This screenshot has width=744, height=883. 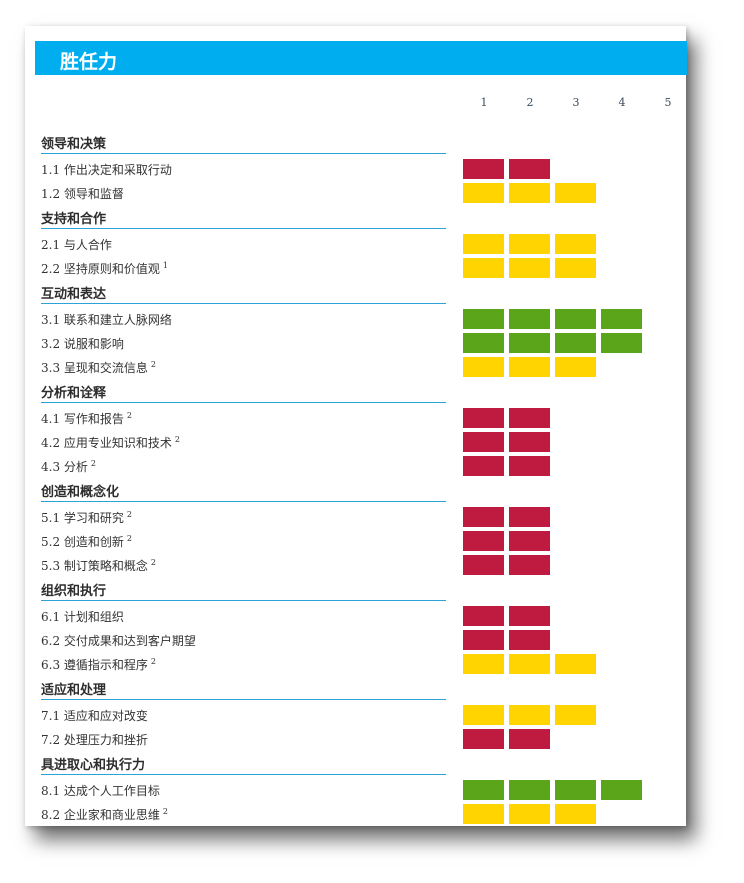 What do you see at coordinates (100, 815) in the screenshot?
I see `competency-label: 8.2 企业家和商业思维` at bounding box center [100, 815].